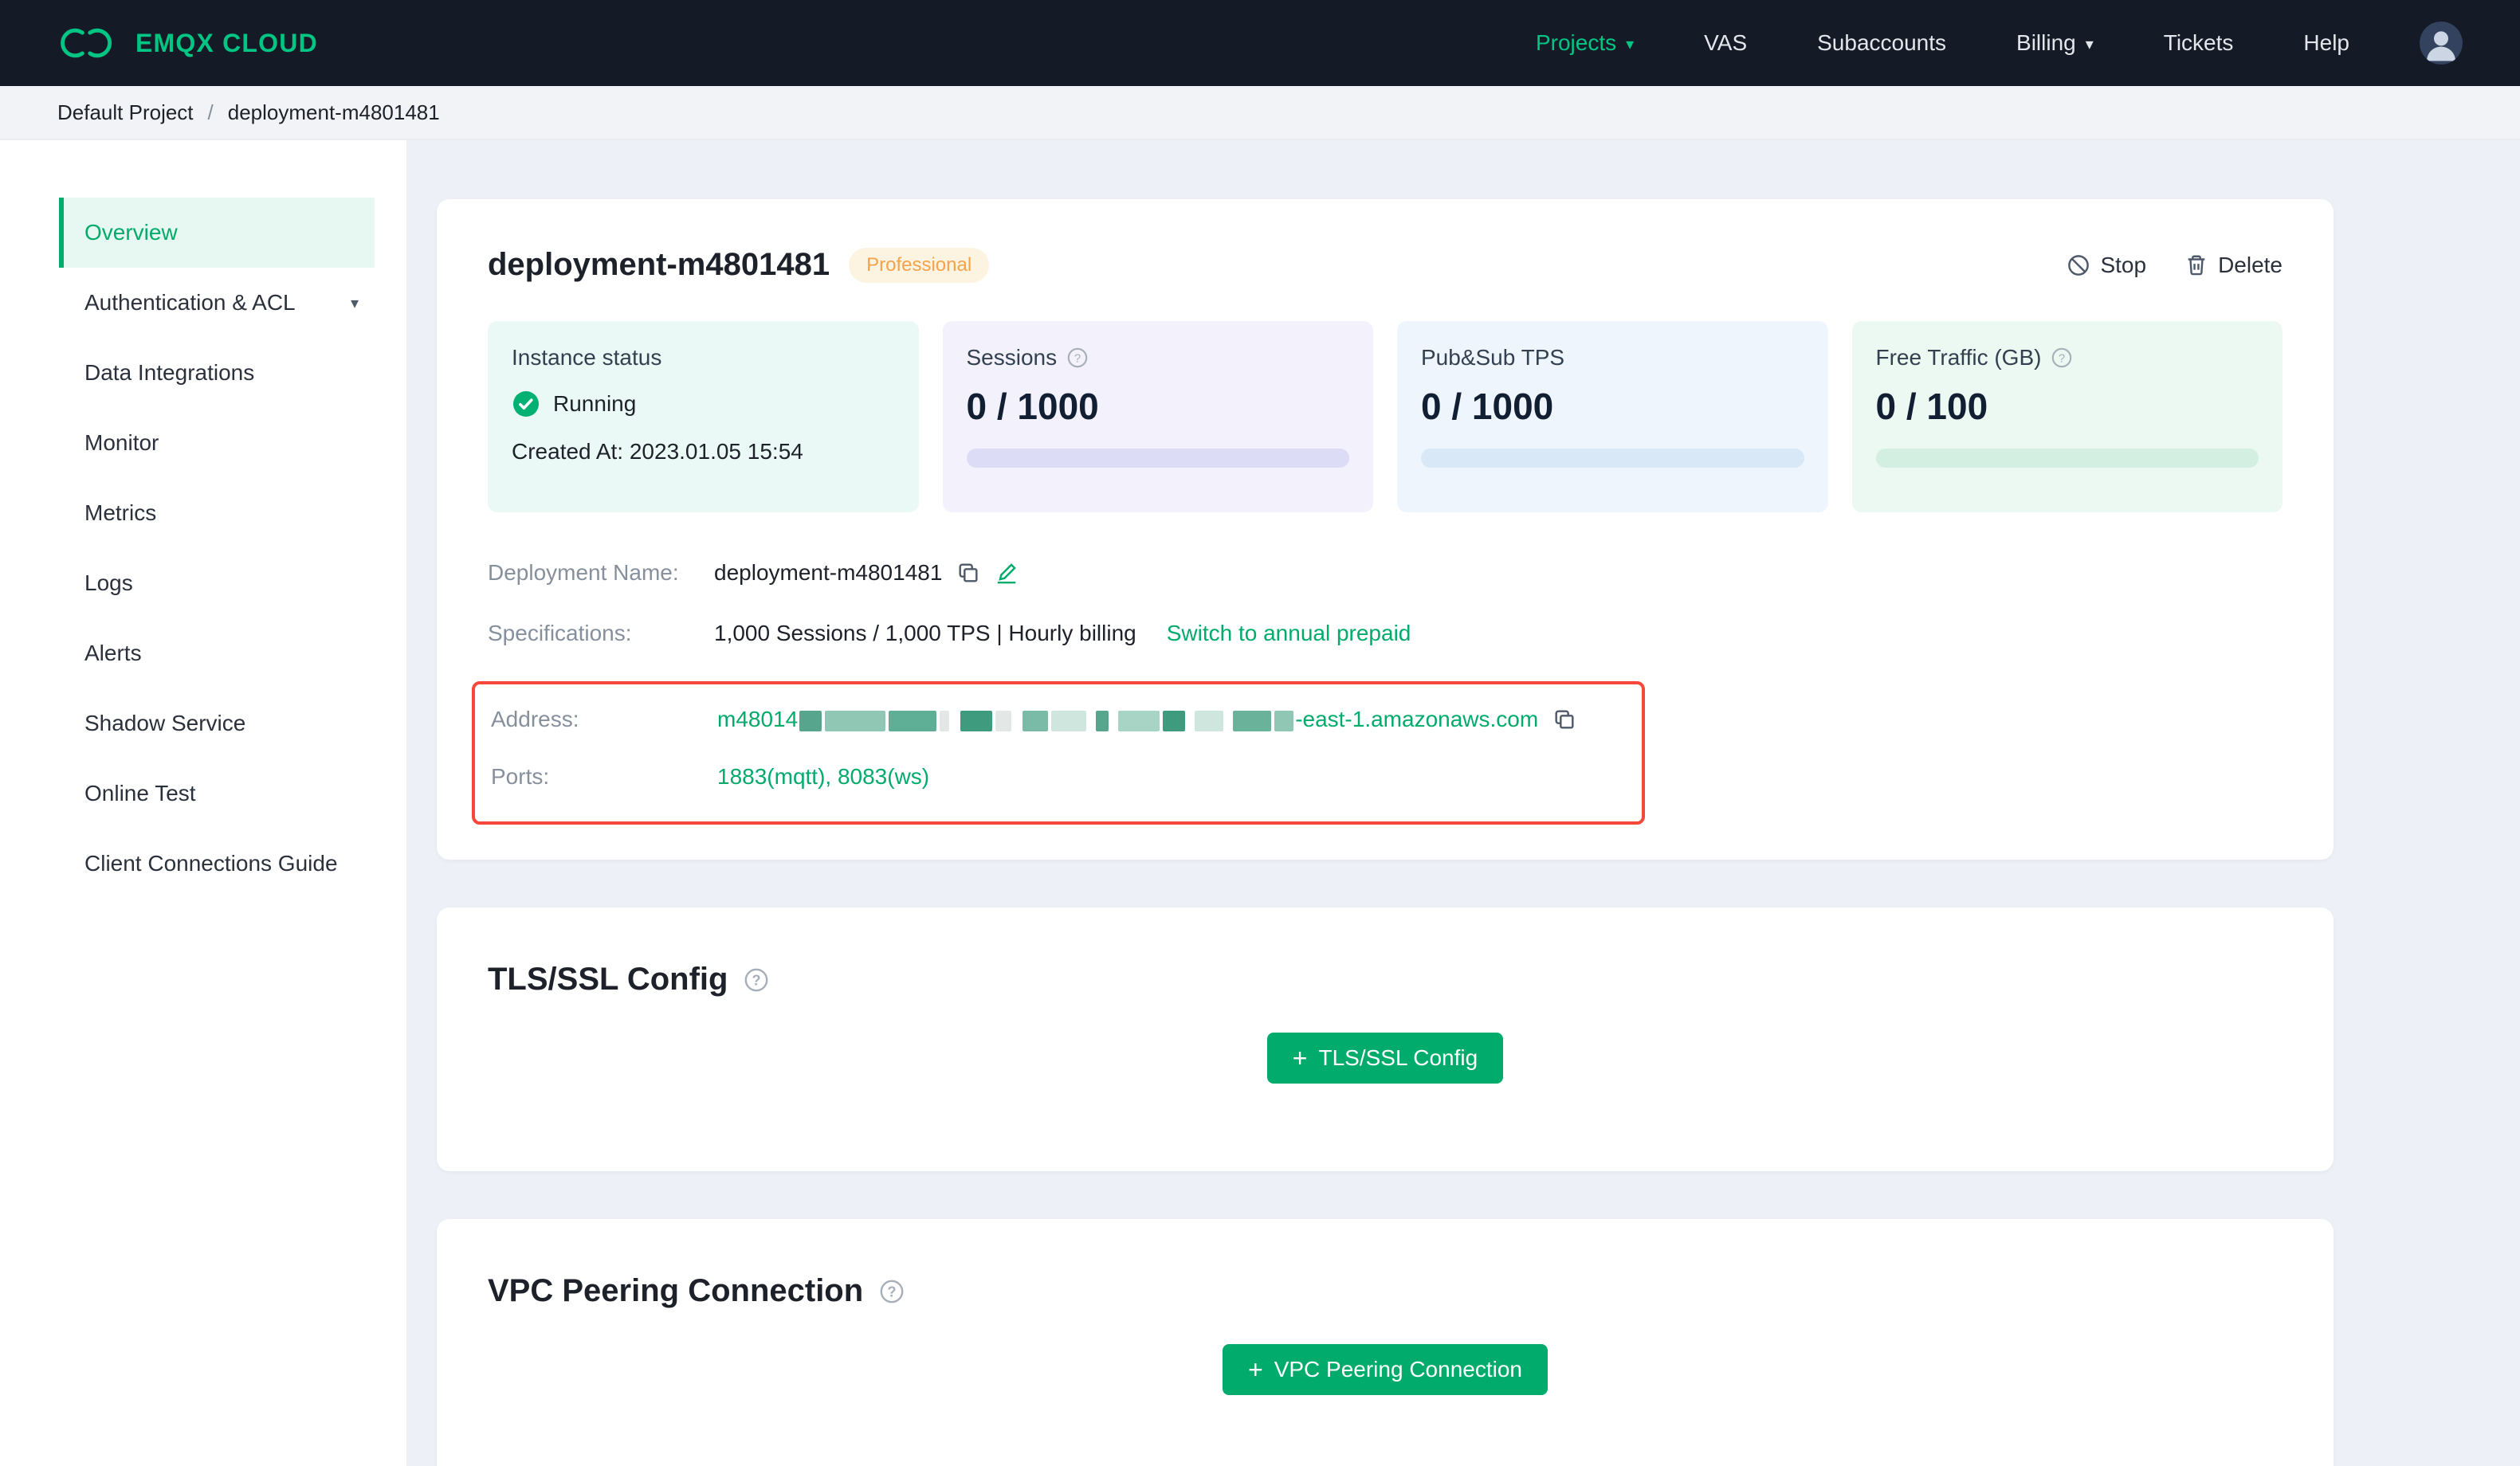  I want to click on sidebar-item-authentication-acl: Authentication & ACL ▾, so click(217, 303).